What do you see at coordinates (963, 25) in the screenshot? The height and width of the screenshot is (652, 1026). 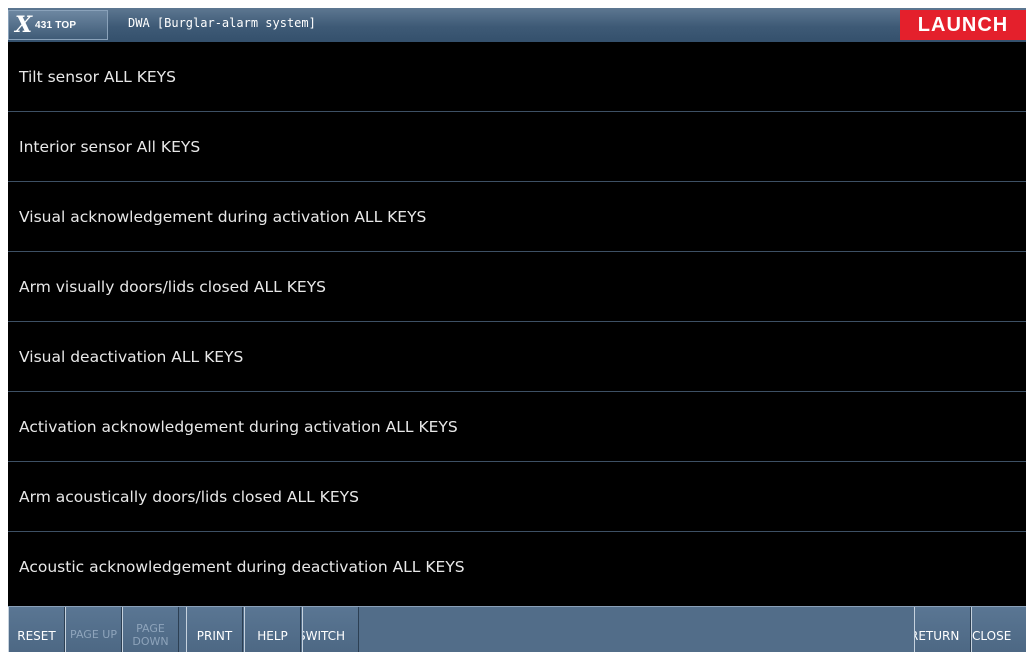 I see `brand-logo: LAUNCH` at bounding box center [963, 25].